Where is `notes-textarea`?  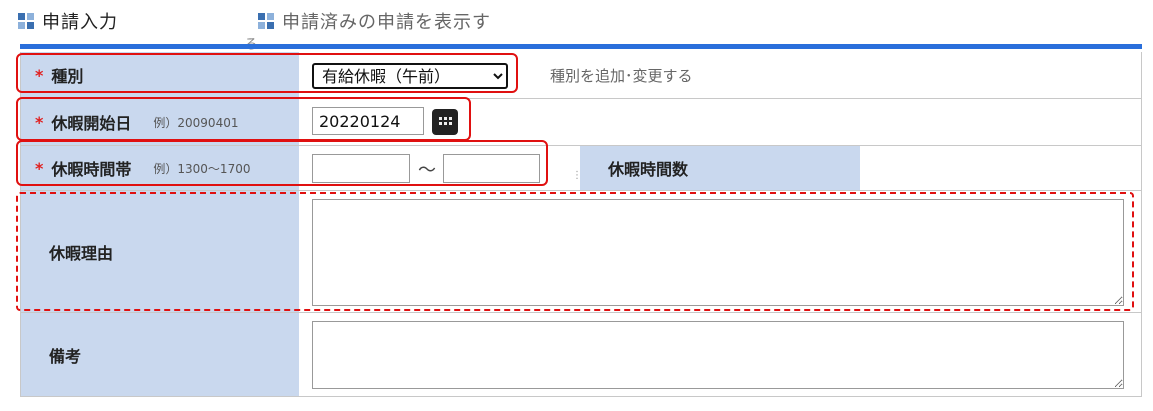 notes-textarea is located at coordinates (718, 355).